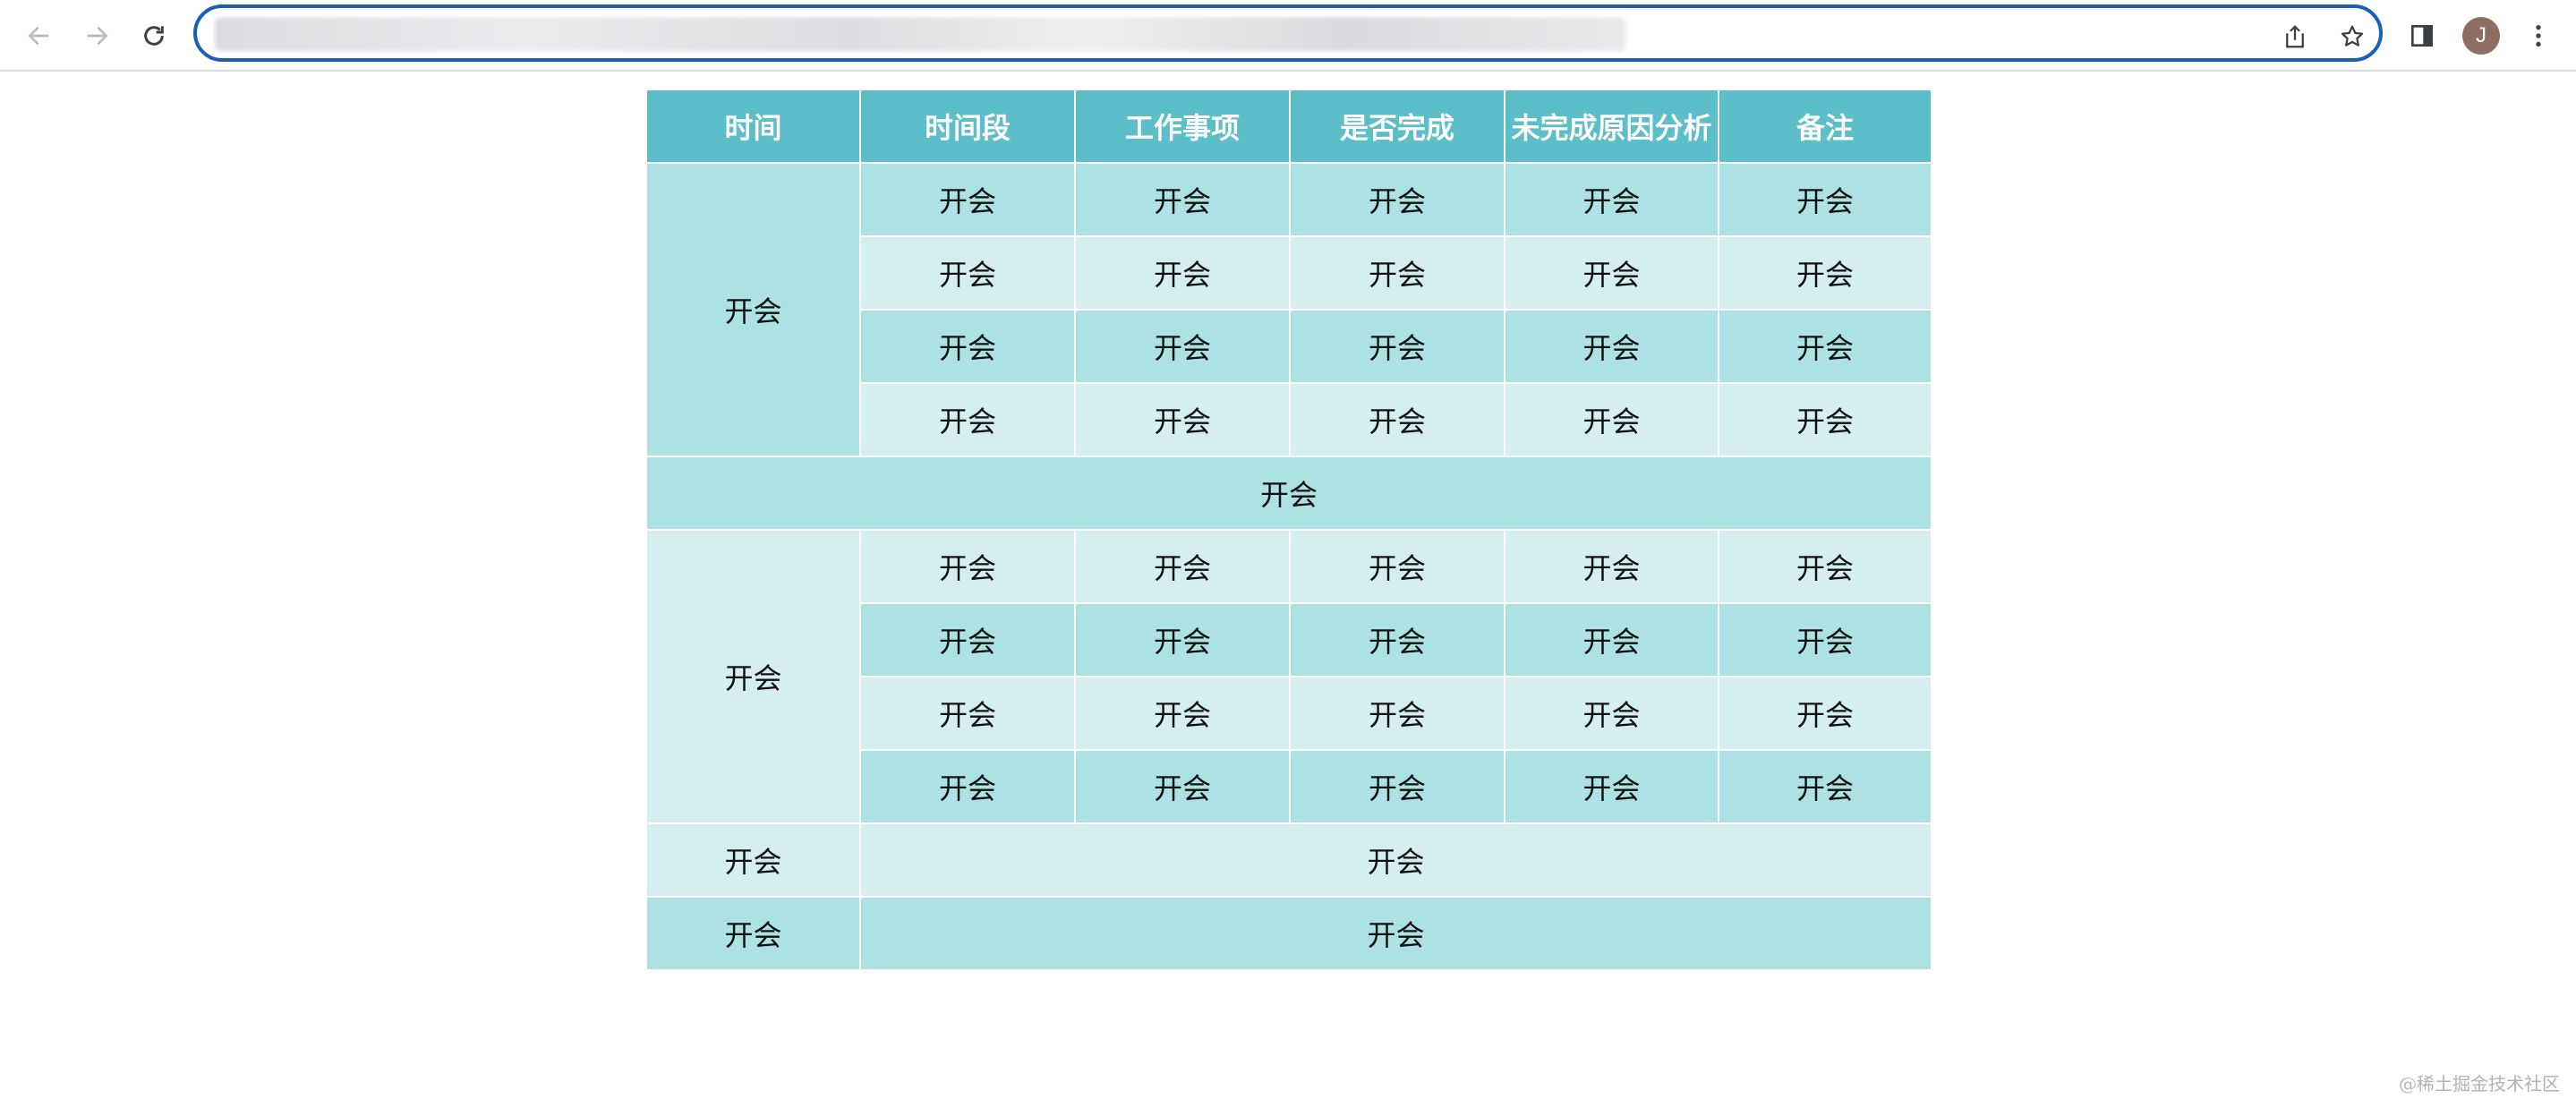 This screenshot has width=2576, height=1099. Describe the element at coordinates (1611, 126) in the screenshot. I see `header-reason-analysis: 未完成原因分析` at that location.